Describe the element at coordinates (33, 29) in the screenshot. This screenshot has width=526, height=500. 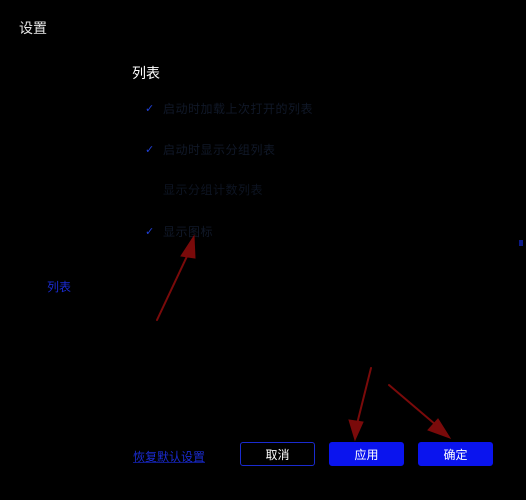
I see `window-title: 设置` at that location.